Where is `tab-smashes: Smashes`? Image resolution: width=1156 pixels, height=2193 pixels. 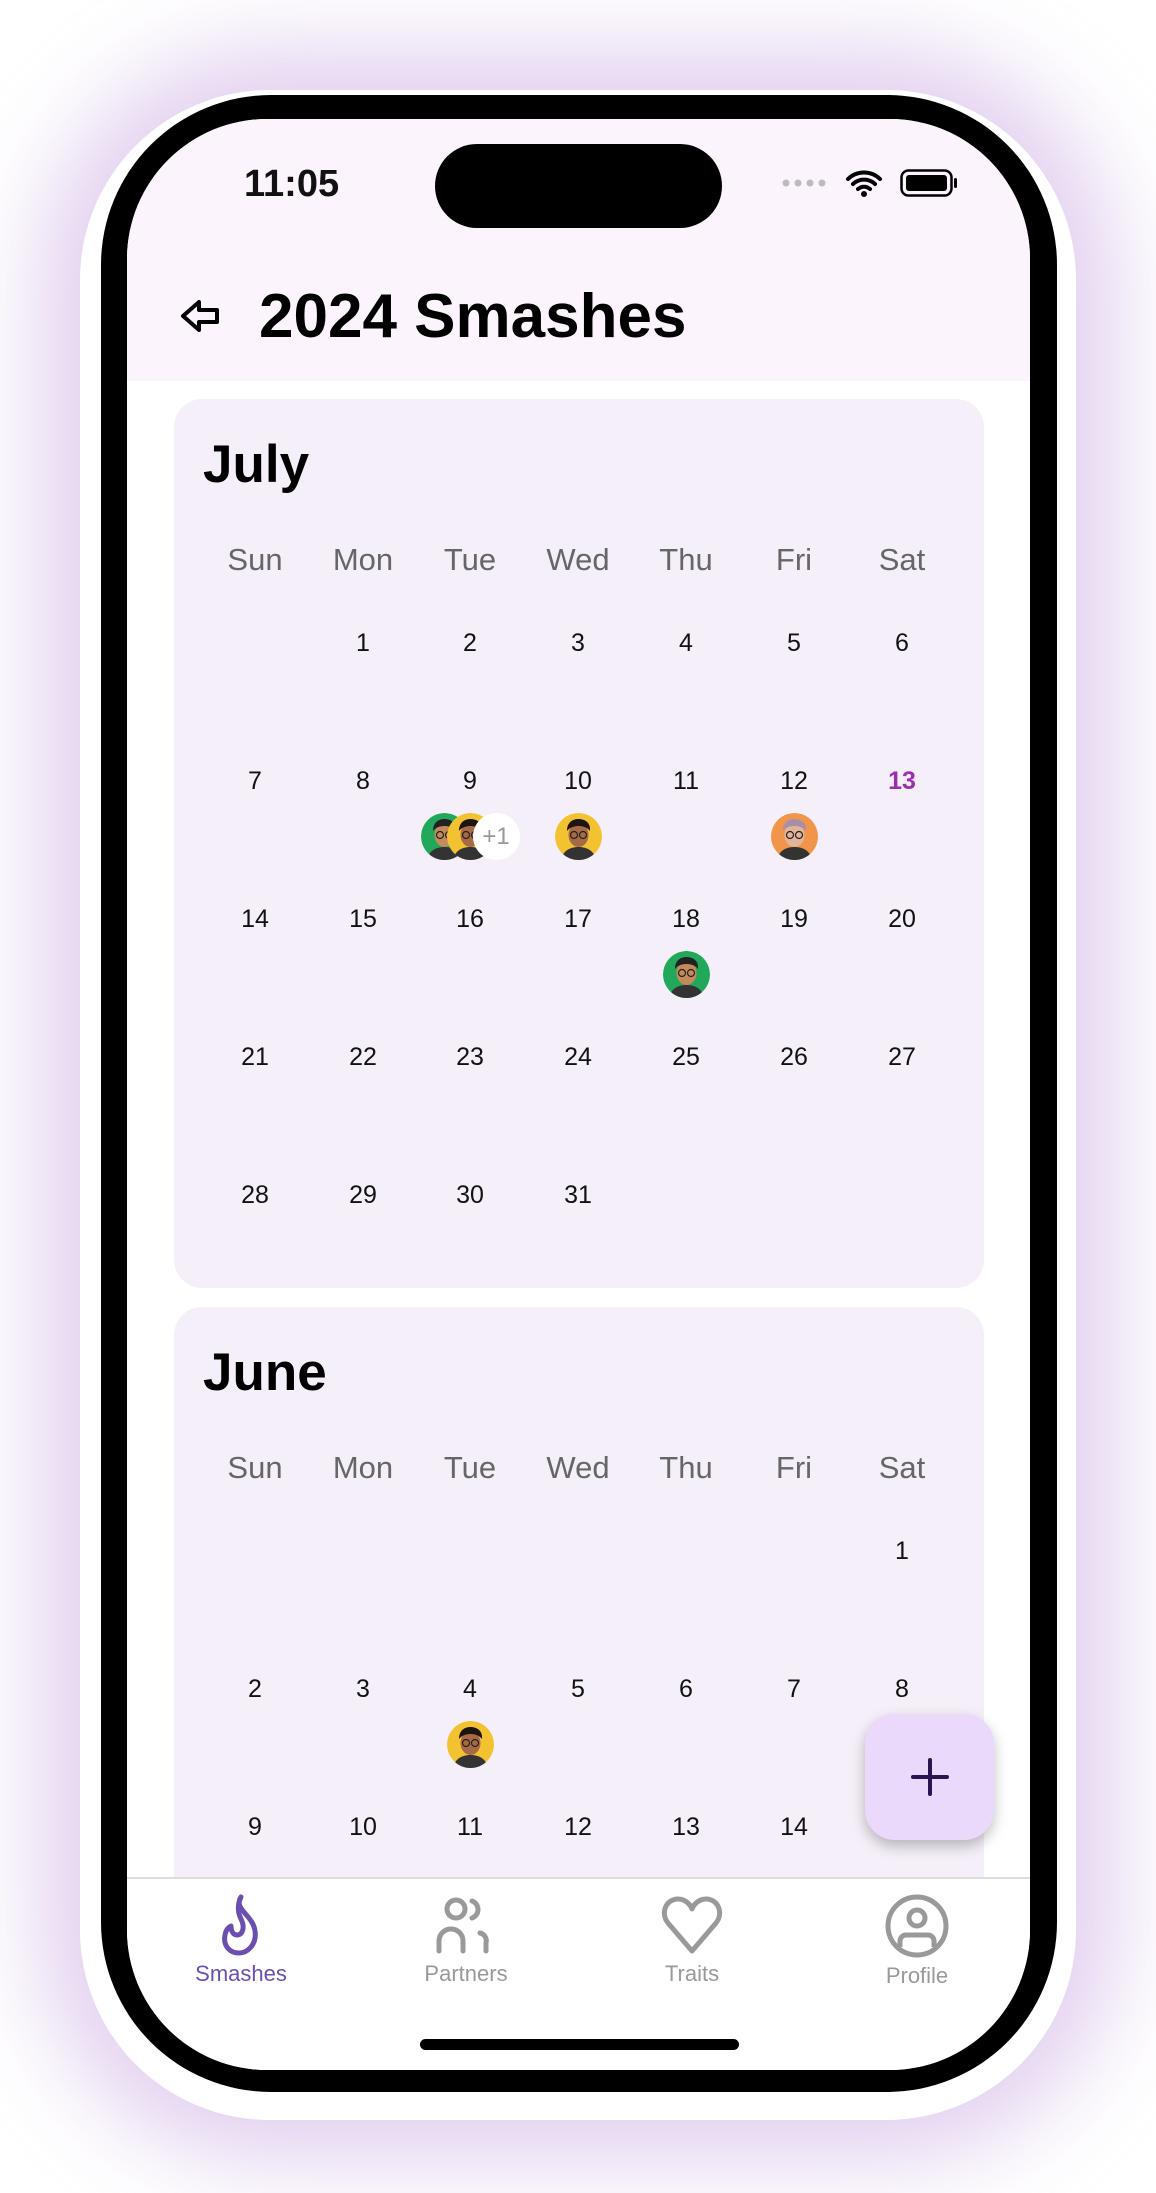
tab-smashes: Smashes is located at coordinates (241, 1940).